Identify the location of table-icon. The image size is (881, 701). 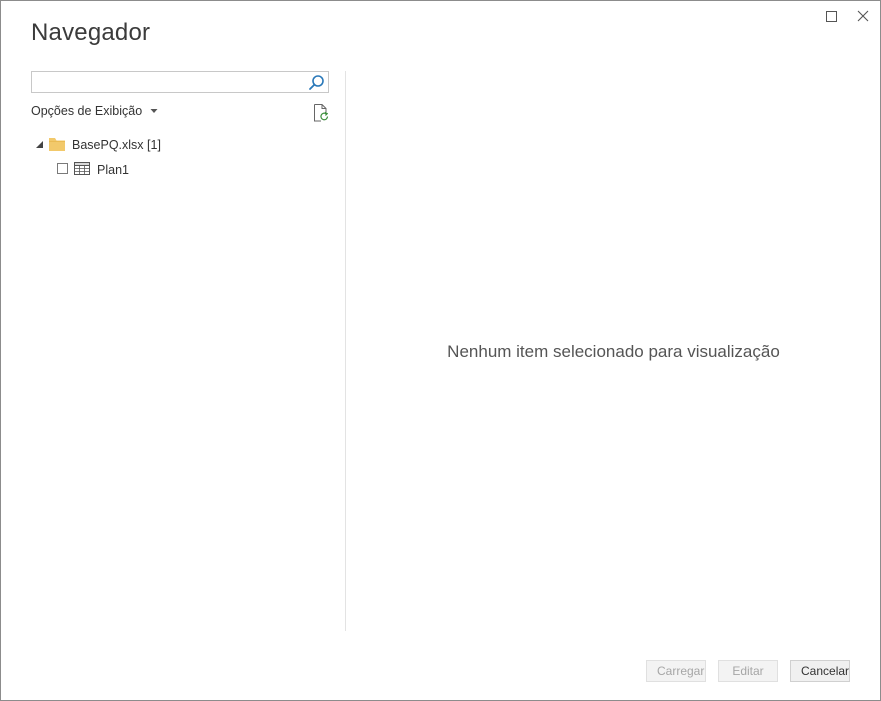
(82, 168).